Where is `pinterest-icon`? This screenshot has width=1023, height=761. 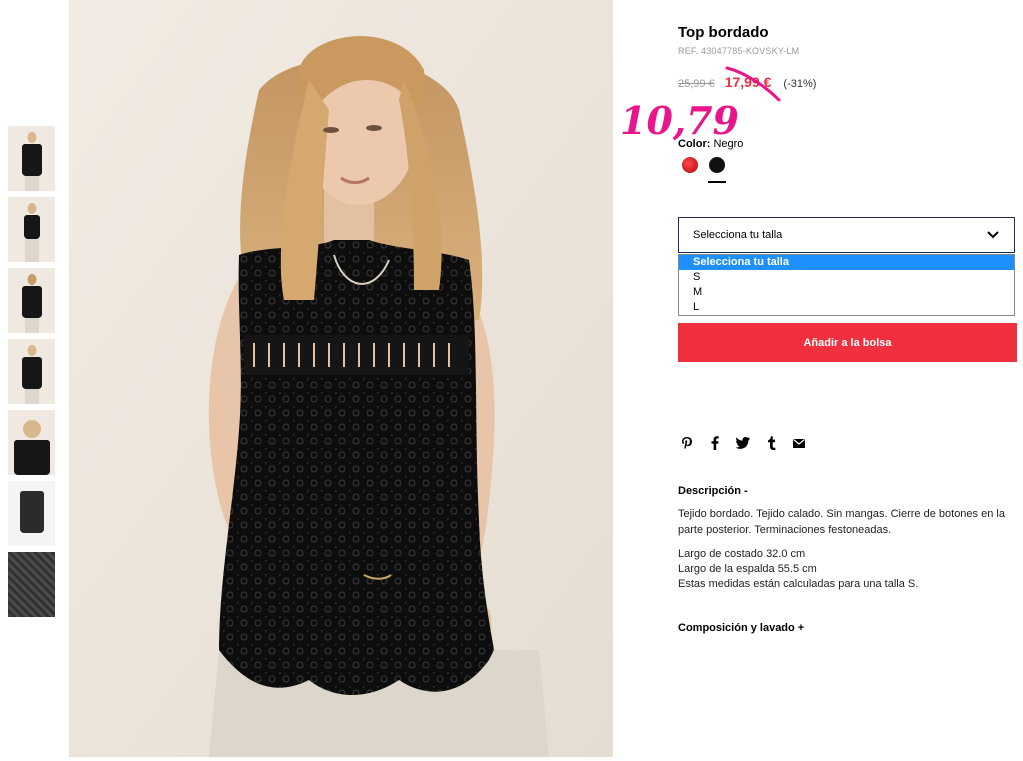
pinterest-icon is located at coordinates (687, 443).